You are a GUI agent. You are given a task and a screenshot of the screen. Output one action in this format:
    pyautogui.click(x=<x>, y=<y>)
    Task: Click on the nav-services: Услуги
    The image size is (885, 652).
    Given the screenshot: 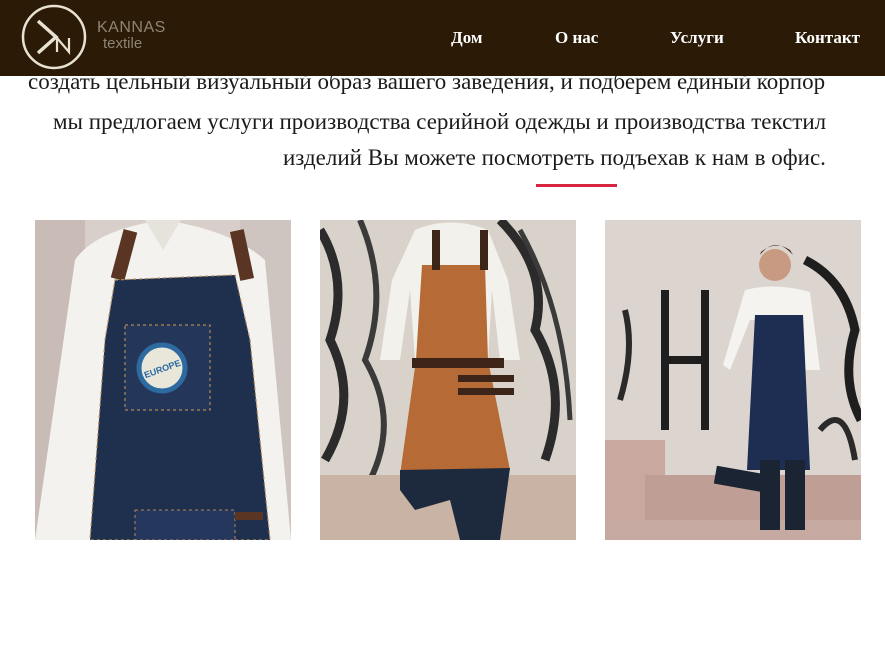 What is the action you would take?
    pyautogui.click(x=697, y=38)
    